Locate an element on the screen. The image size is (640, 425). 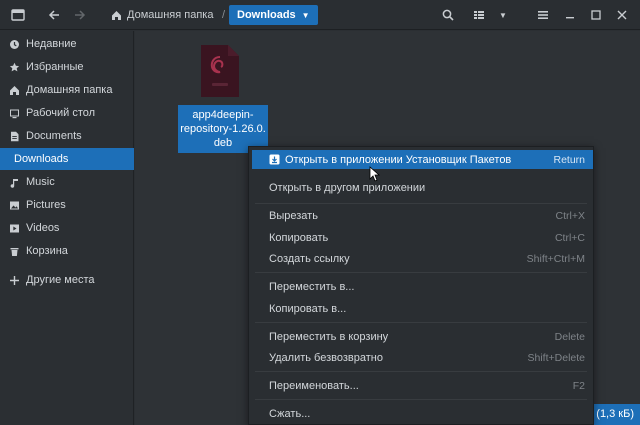
music-icon is located at coordinates (14, 182).